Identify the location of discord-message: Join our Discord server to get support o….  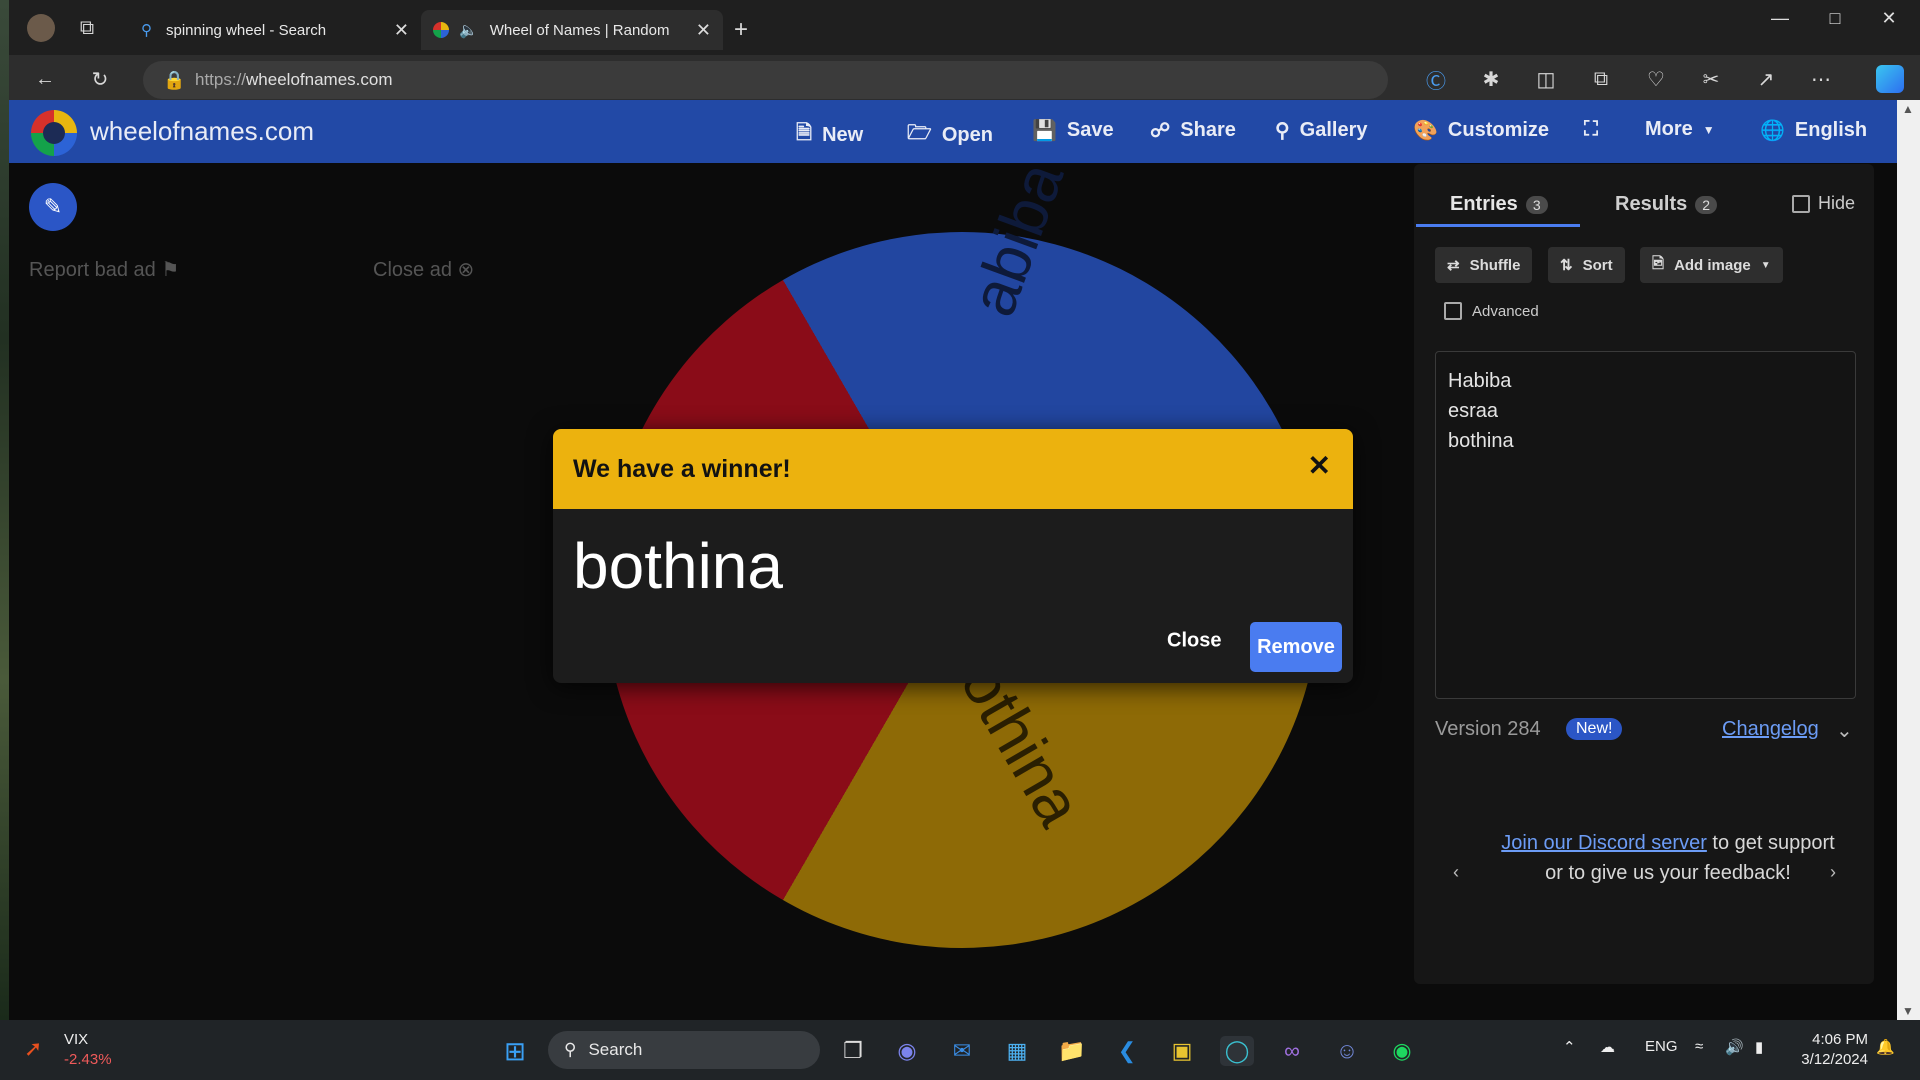
(1668, 858).